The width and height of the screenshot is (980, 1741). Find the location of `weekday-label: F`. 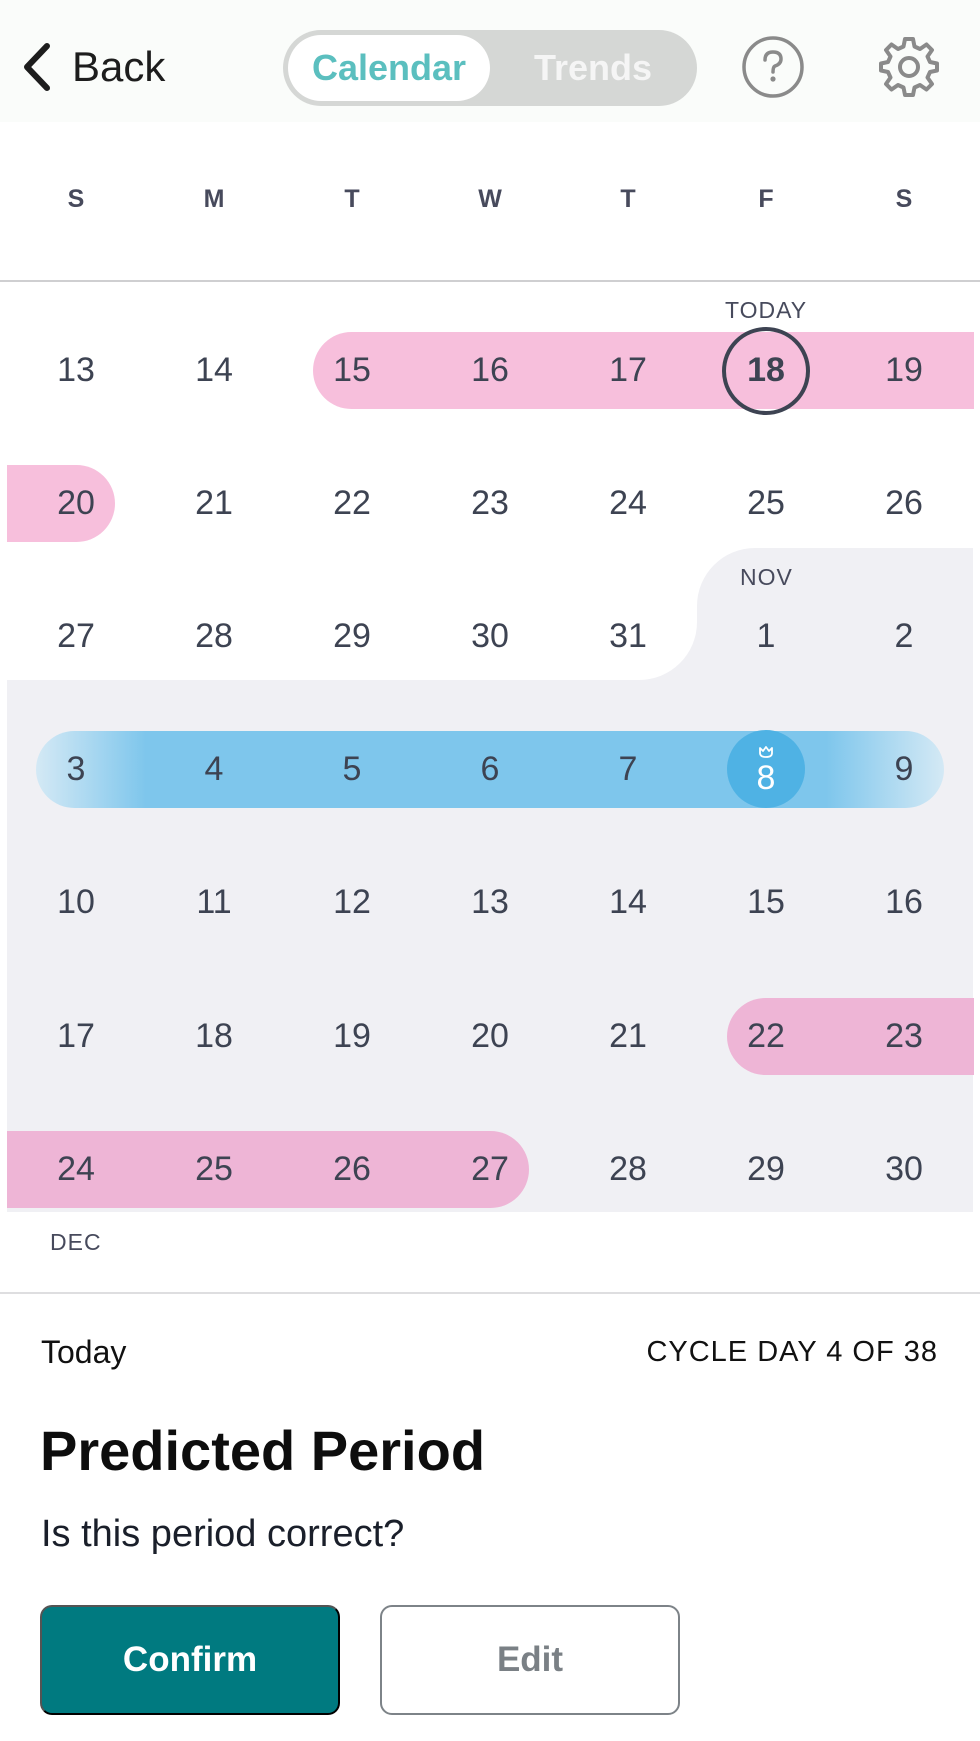

weekday-label: F is located at coordinates (766, 199).